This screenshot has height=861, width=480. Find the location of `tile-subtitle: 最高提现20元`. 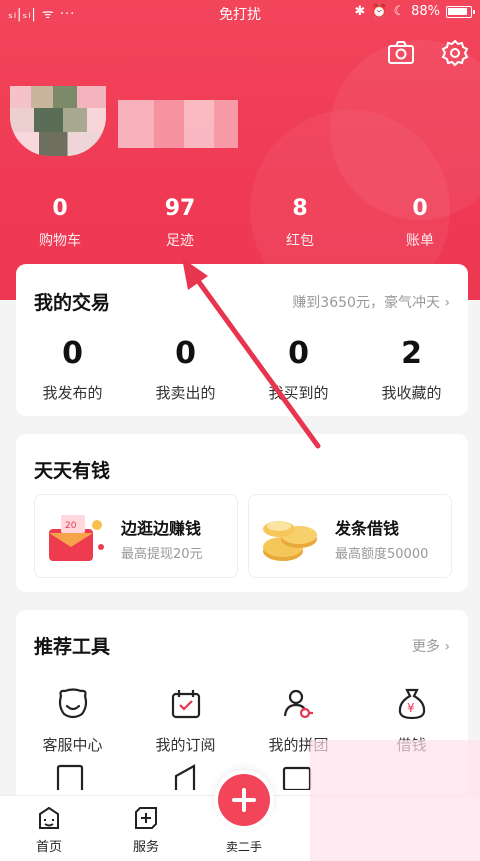

tile-subtitle: 最高提现20元 is located at coordinates (162, 554).